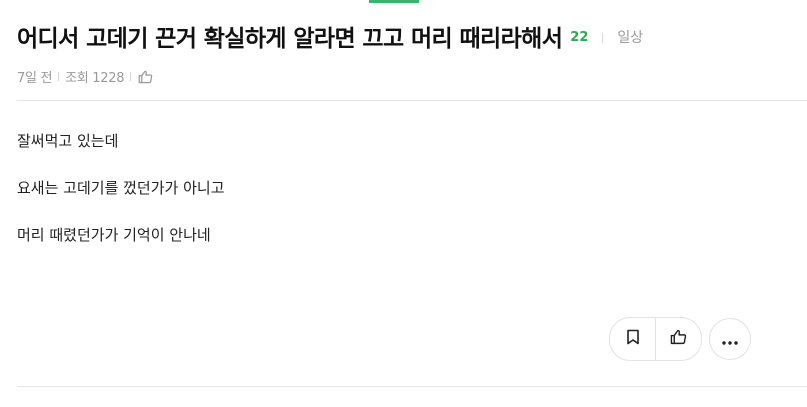 This screenshot has height=407, width=807. I want to click on post-time: 7일 전, so click(35, 78).